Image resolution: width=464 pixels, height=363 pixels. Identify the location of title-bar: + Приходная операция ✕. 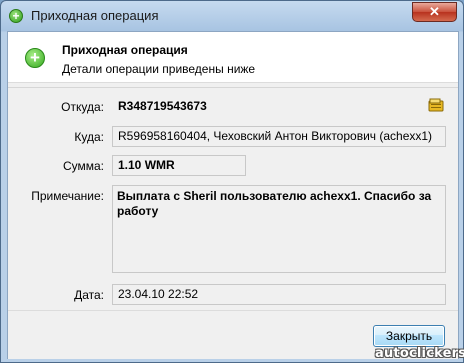
(232, 16).